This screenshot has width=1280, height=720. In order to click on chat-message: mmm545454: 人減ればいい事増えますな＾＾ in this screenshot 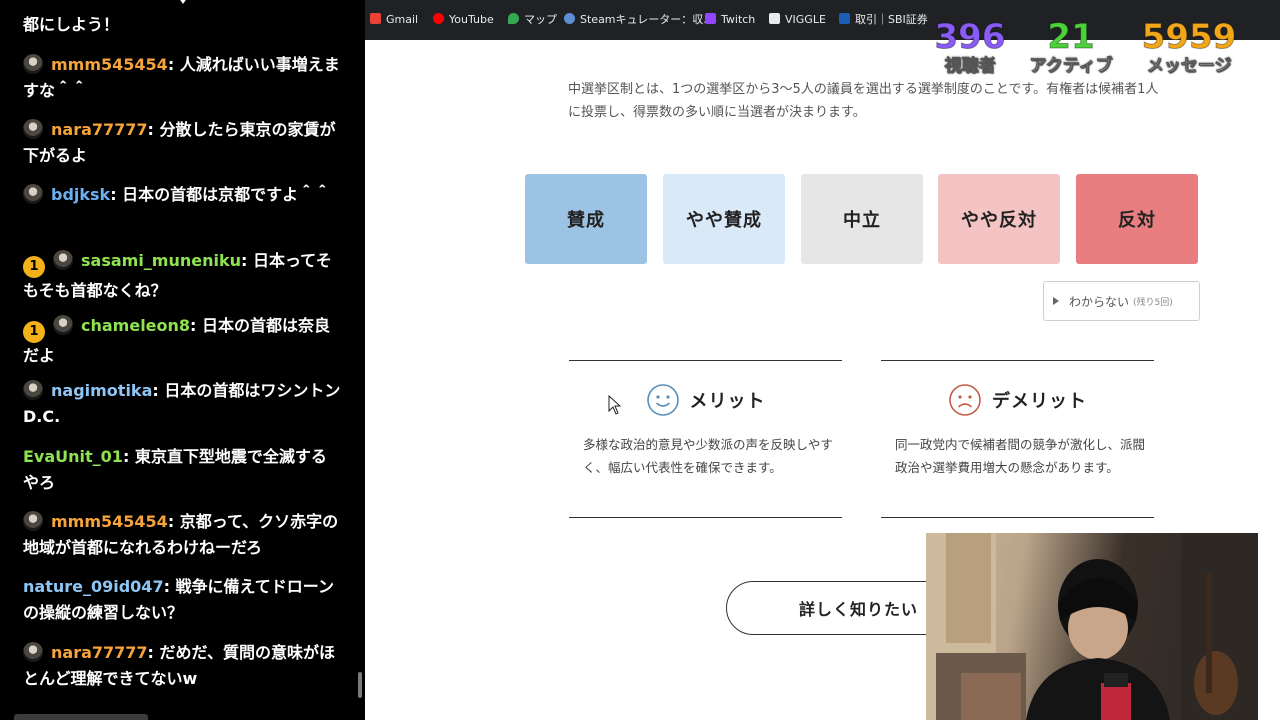, I will do `click(182, 78)`.